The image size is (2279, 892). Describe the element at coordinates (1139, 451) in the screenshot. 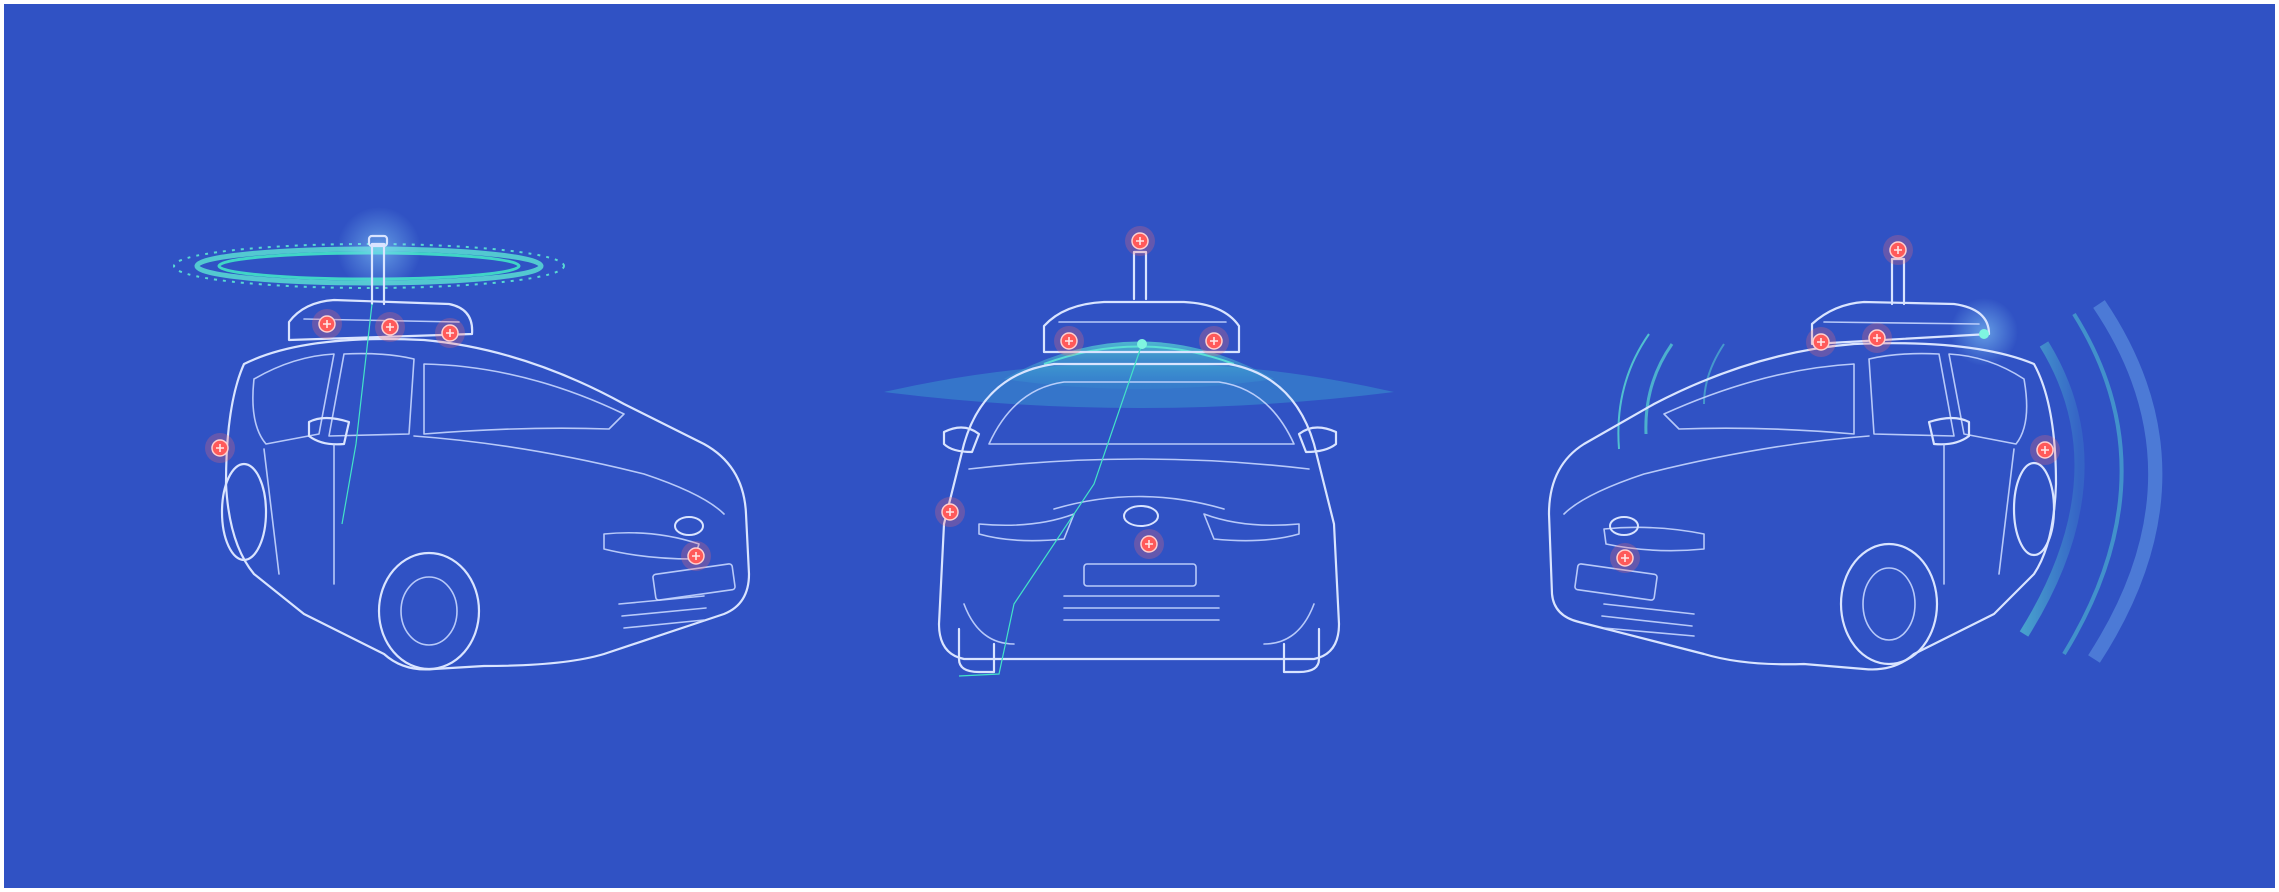

I see `car-front-view` at that location.